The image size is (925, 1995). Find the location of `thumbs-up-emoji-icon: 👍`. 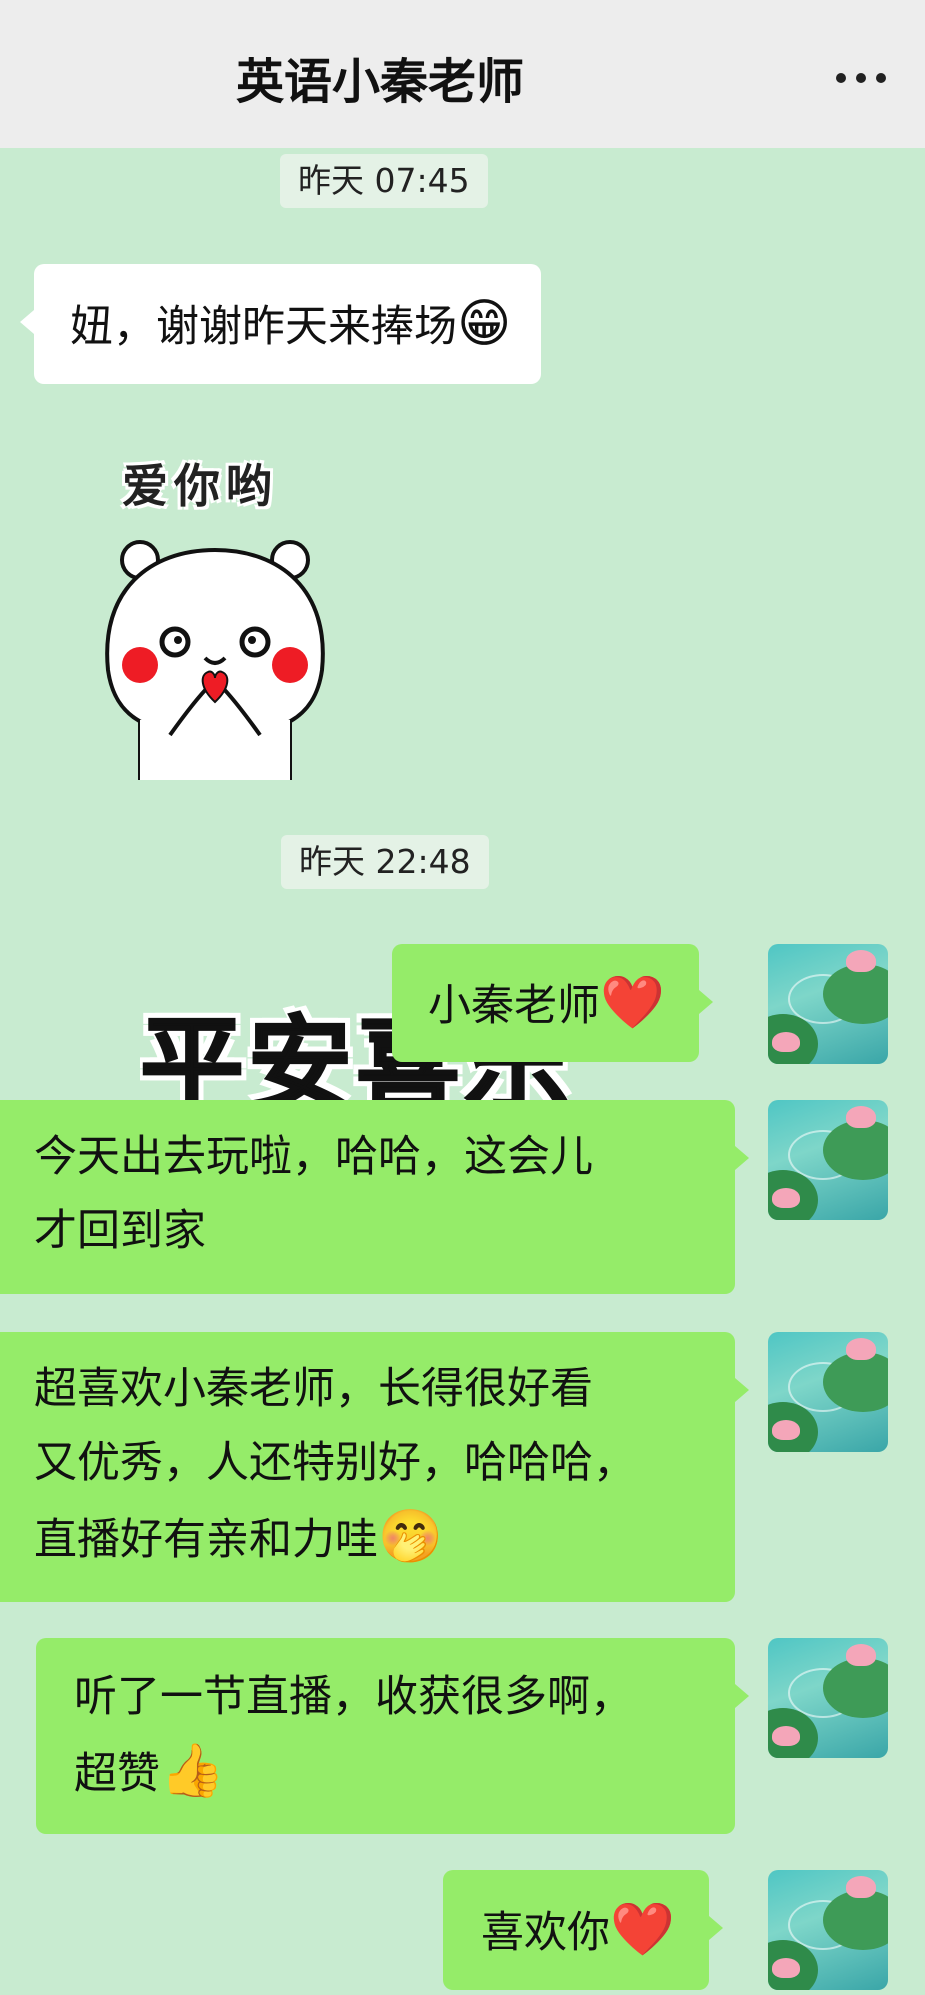

thumbs-up-emoji-icon: 👍 is located at coordinates (192, 1771).